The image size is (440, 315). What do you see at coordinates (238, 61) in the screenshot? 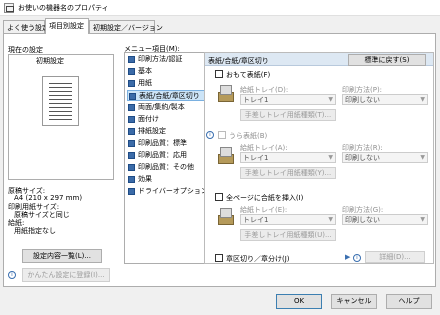
I see `section-title: 表紙/合紙/章区切り` at bounding box center [238, 61].